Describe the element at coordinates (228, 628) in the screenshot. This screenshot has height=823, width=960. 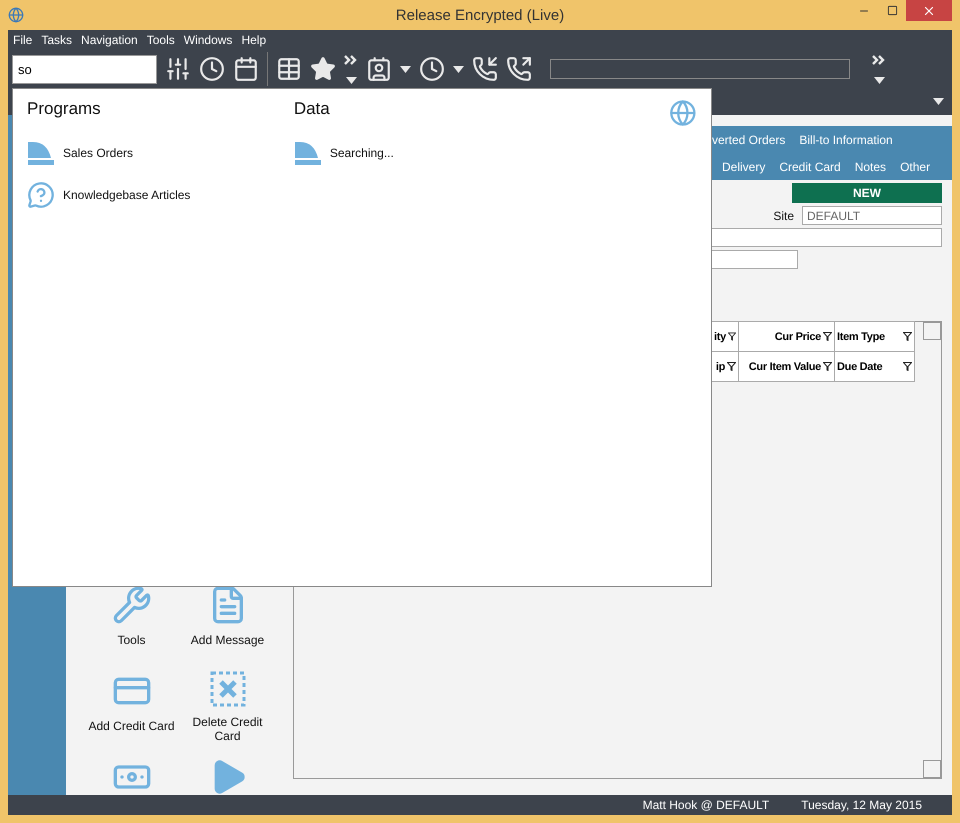
I see `action-button: Add Message` at that location.